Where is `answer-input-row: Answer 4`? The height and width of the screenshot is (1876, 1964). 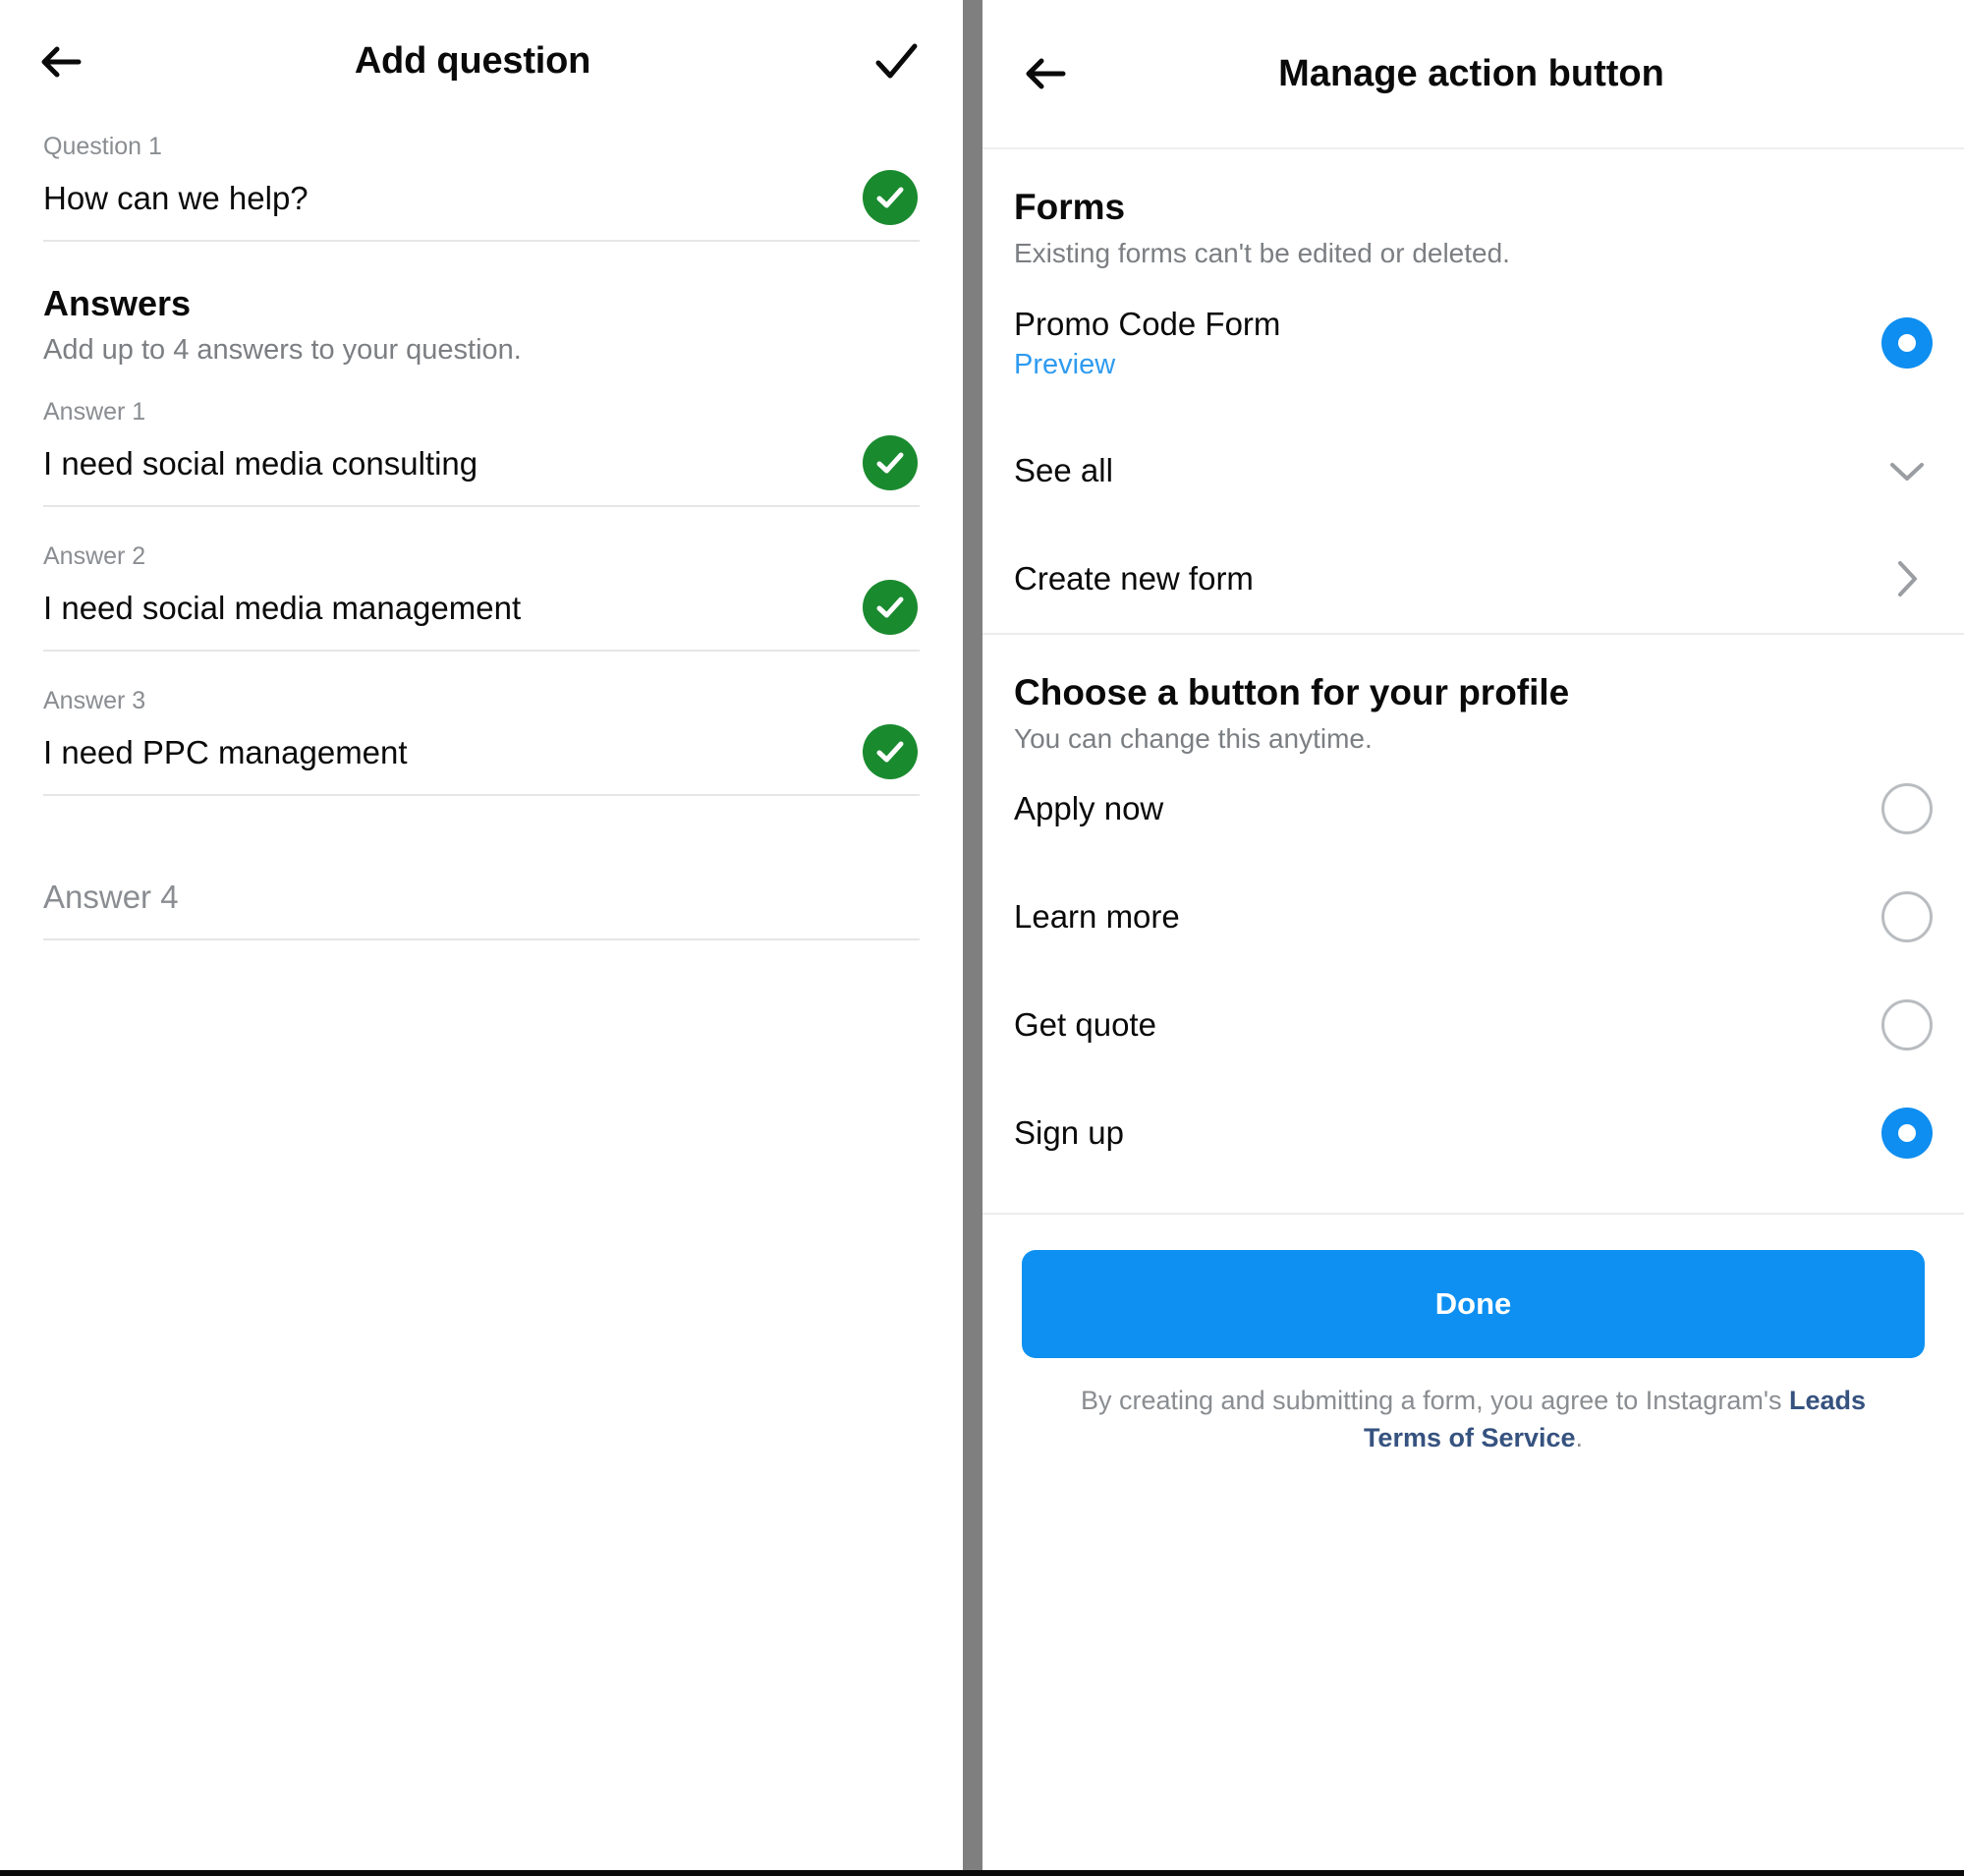 answer-input-row: Answer 4 is located at coordinates (481, 903).